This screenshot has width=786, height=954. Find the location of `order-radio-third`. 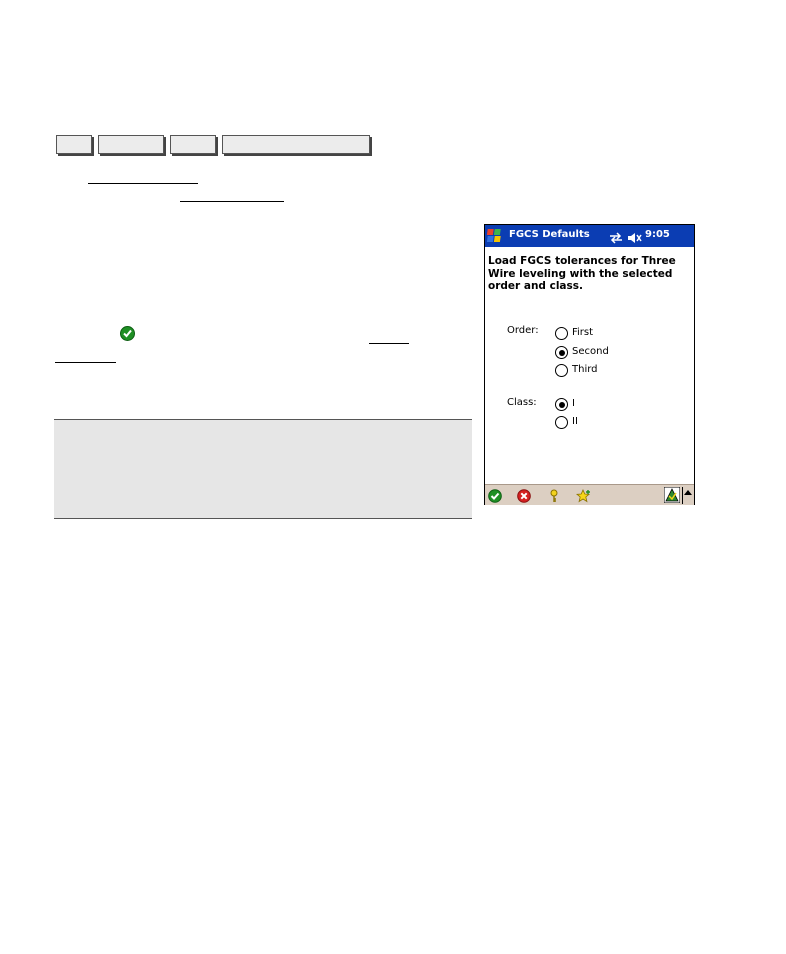

order-radio-third is located at coordinates (561, 370).